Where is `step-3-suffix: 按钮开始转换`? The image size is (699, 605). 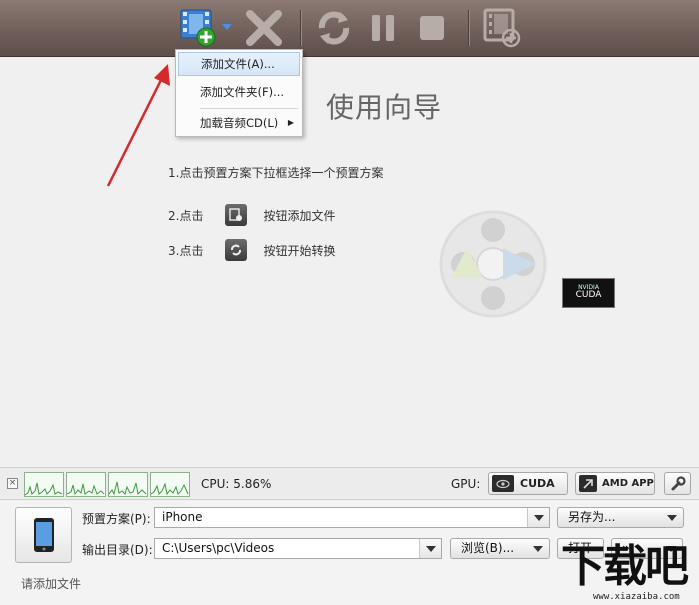
step-3-suffix: 按钮开始转换 is located at coordinates (299, 250).